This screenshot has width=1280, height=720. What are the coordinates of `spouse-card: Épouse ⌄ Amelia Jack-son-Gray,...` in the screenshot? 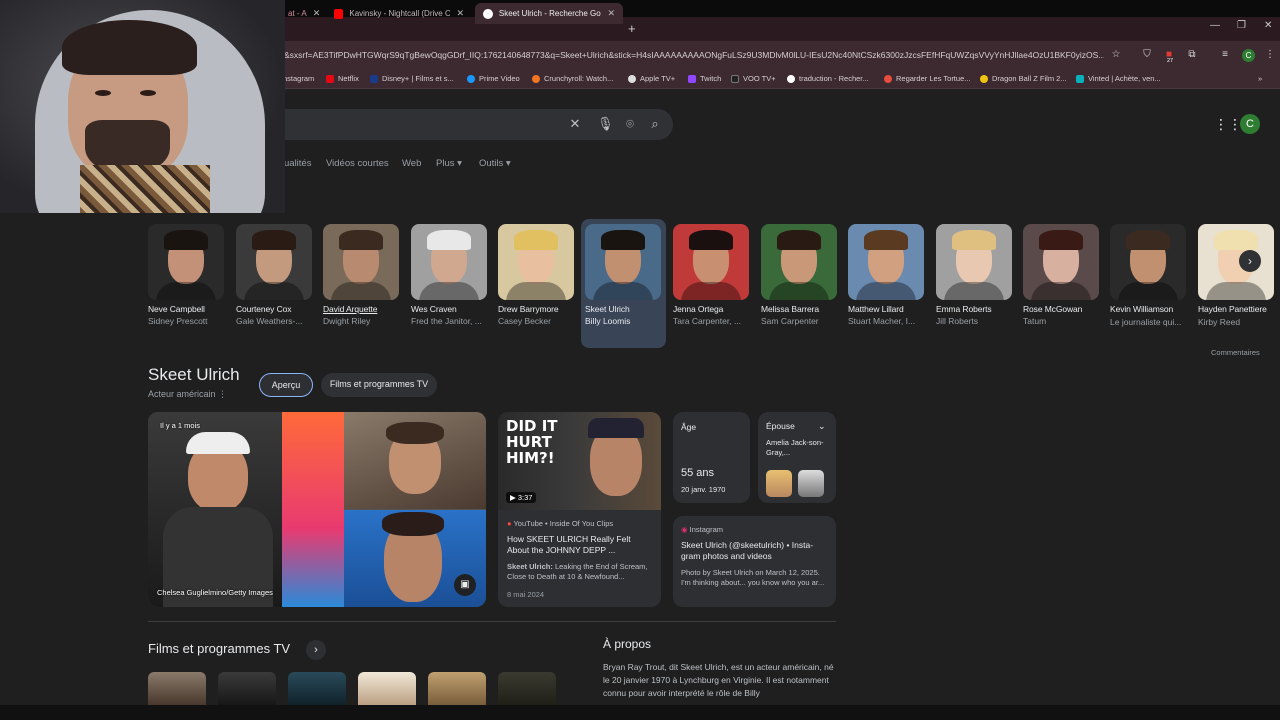 It's located at (797, 457).